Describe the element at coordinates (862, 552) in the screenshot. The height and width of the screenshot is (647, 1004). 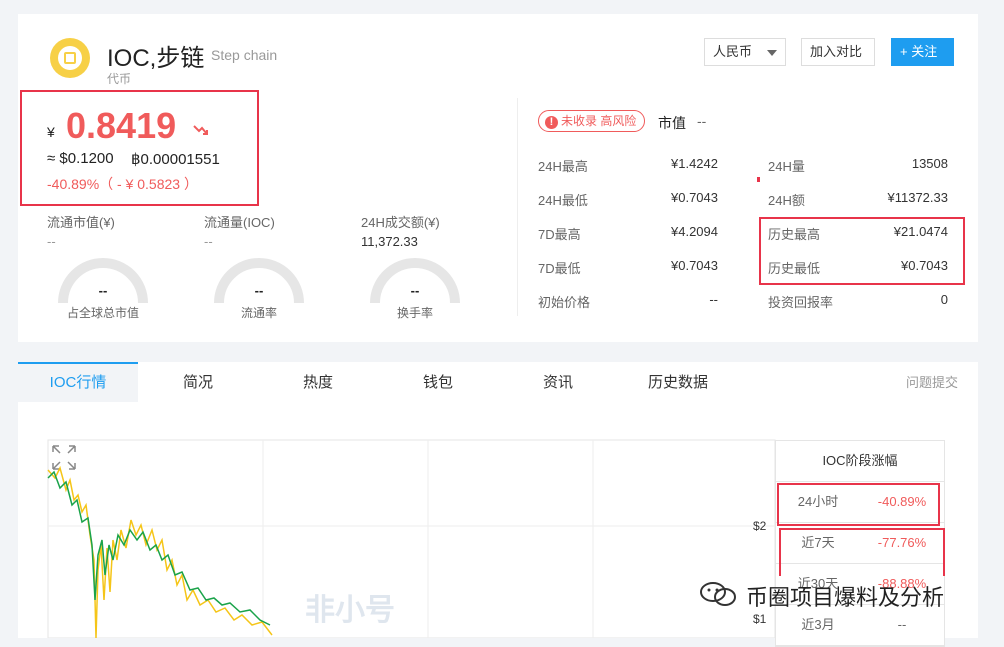
I see `stage-period-highlight-box` at that location.